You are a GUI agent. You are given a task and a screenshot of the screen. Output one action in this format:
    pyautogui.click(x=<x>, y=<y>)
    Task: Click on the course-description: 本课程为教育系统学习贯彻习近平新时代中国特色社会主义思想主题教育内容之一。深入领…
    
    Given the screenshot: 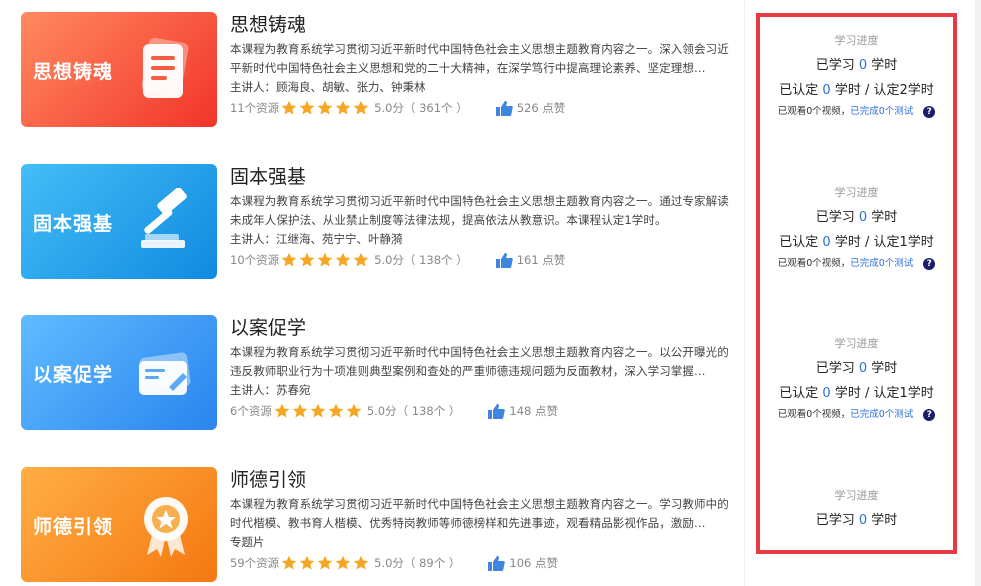 What is the action you would take?
    pyautogui.click(x=479, y=58)
    